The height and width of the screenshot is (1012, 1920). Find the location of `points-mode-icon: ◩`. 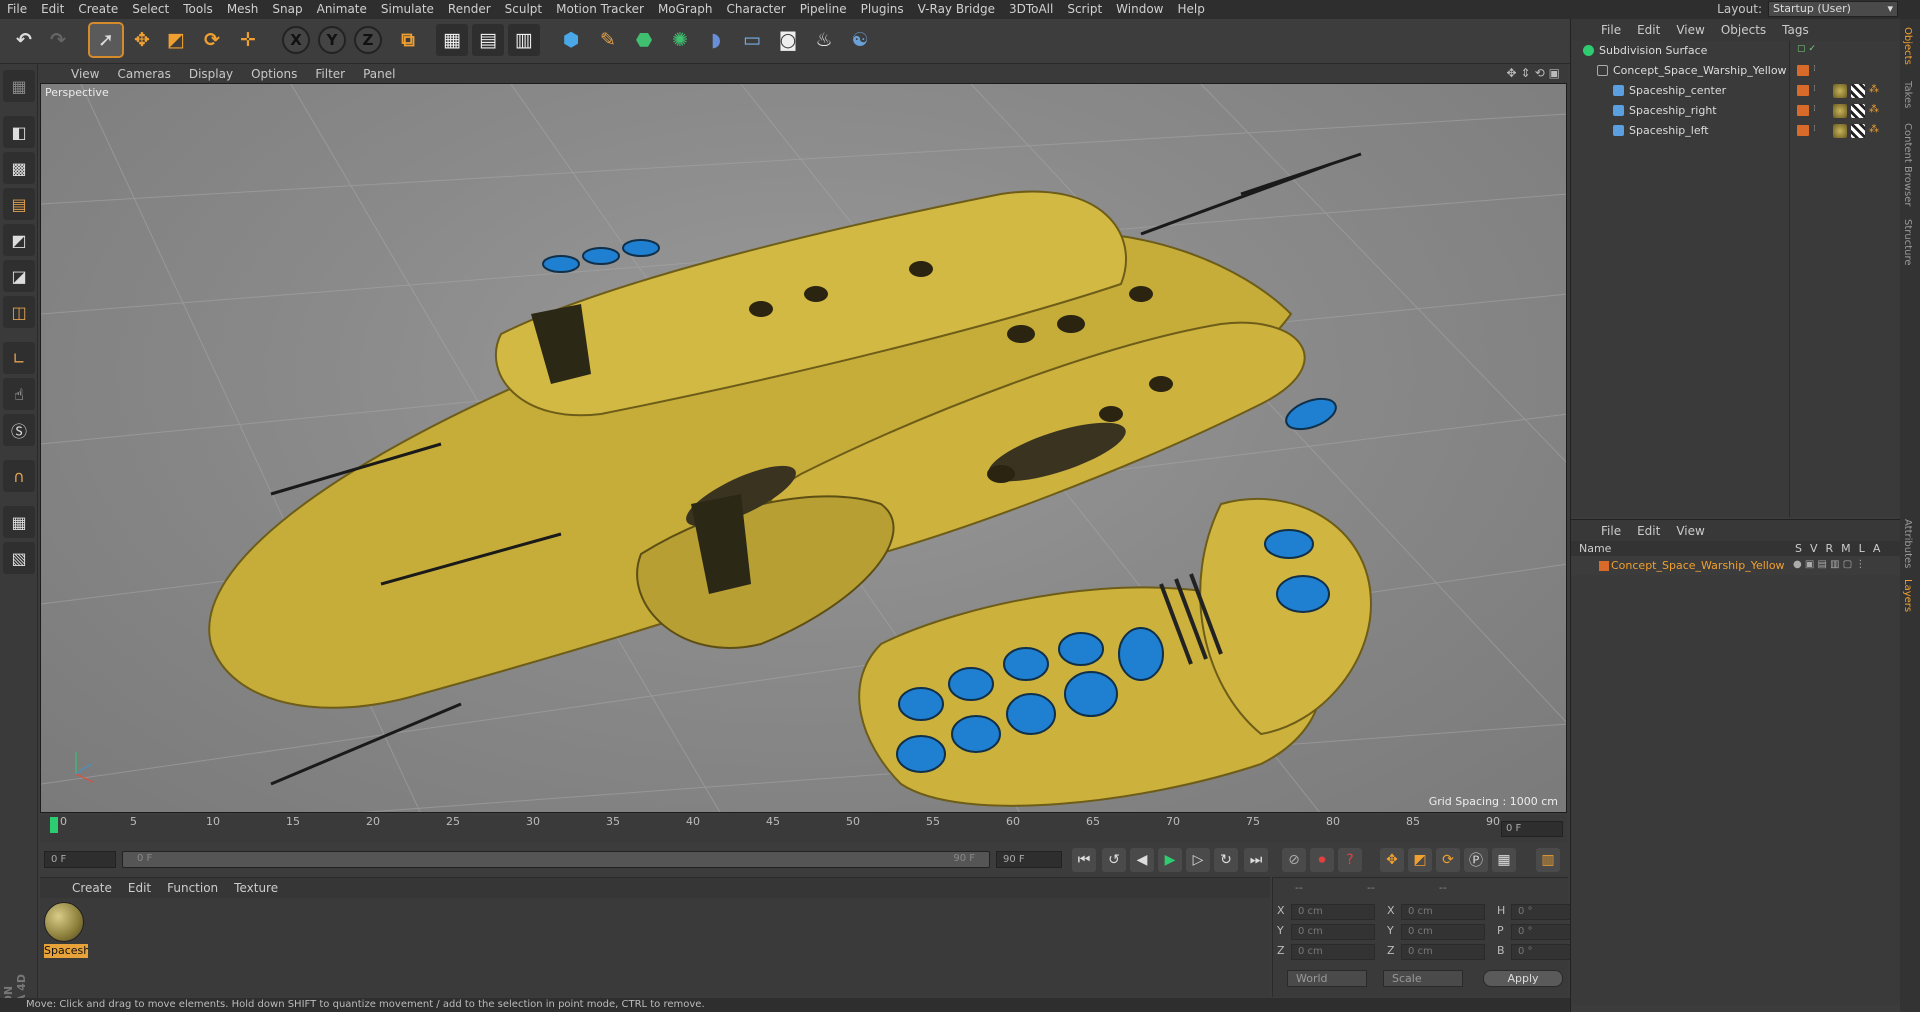

points-mode-icon: ◩ is located at coordinates (19, 240).